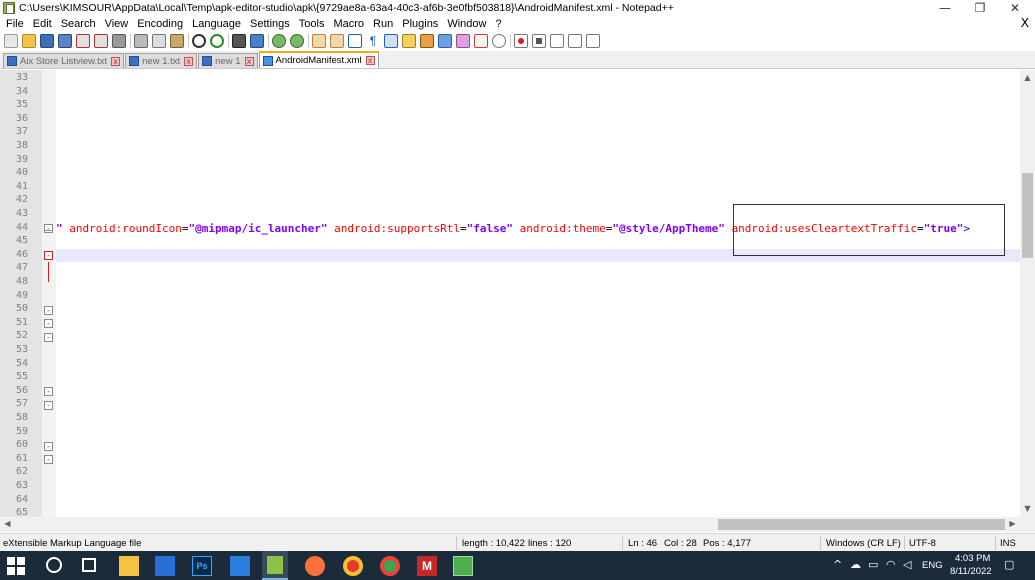  I want to click on microsoft-store-icon, so click(165, 566).